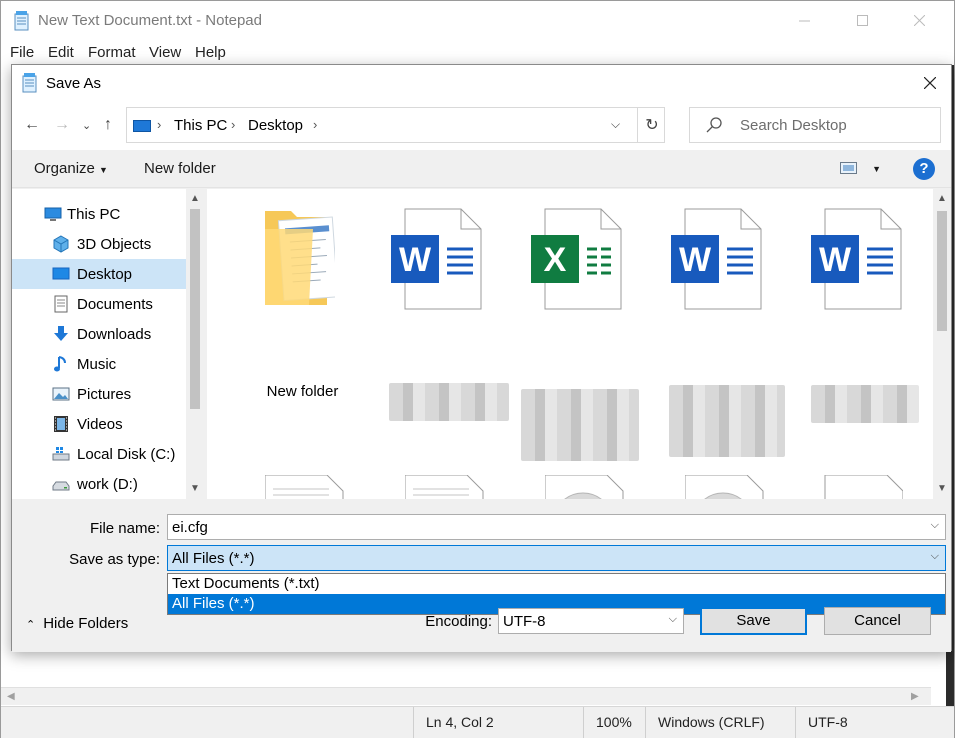  Describe the element at coordinates (860, 170) in the screenshot. I see `change-view-button: ▼` at that location.